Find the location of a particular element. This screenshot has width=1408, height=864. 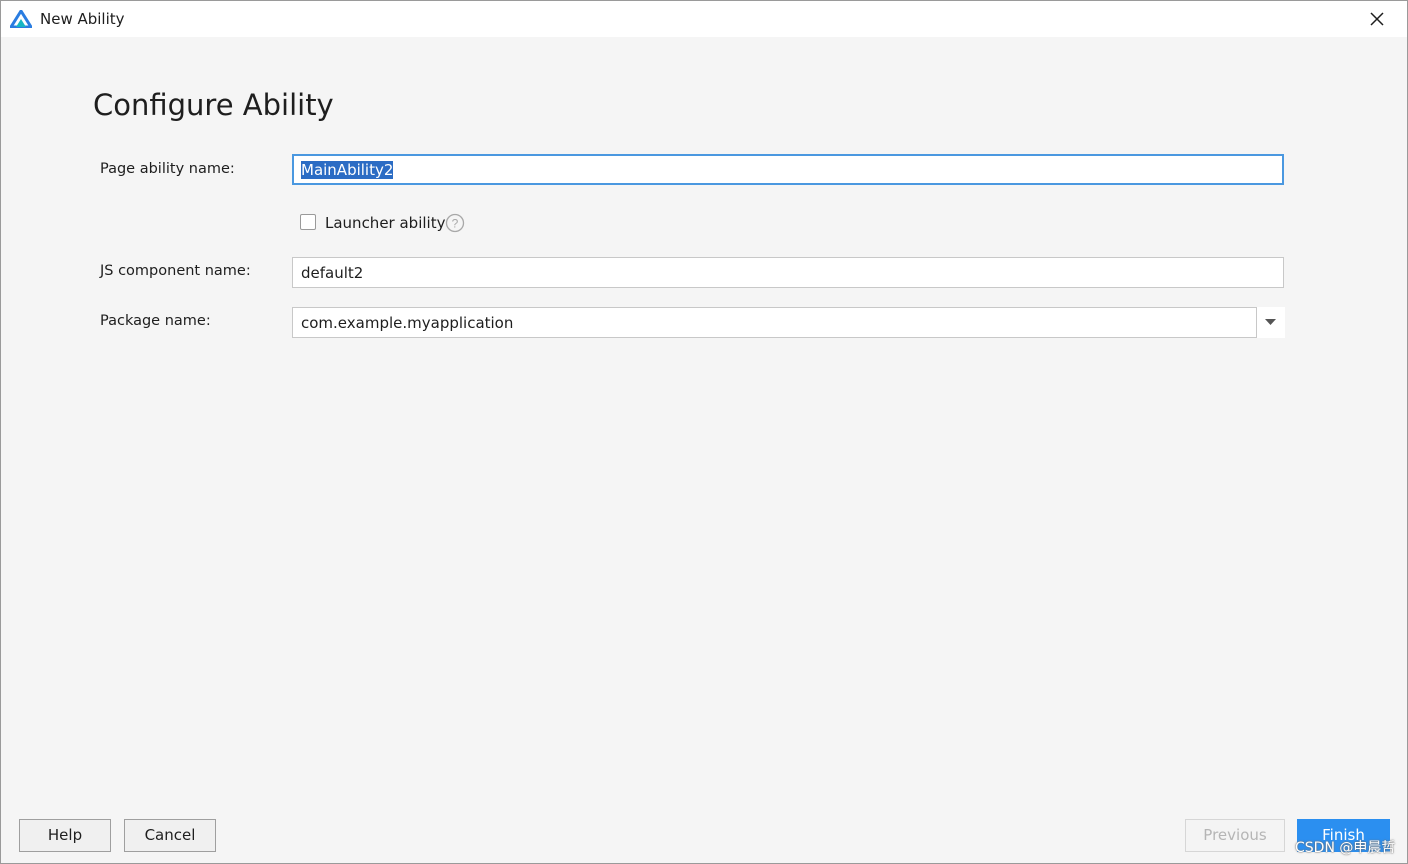

page-ability-name-input: MainAbility2 is located at coordinates (788, 169).